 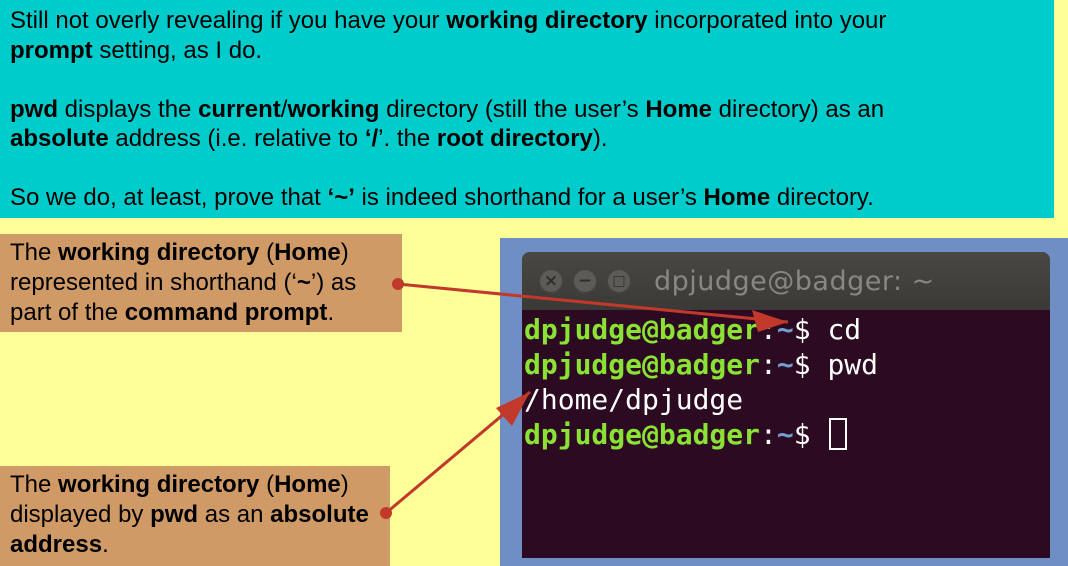 What do you see at coordinates (794, 281) in the screenshot?
I see `terminal-title: dpjudge@badger: ~` at bounding box center [794, 281].